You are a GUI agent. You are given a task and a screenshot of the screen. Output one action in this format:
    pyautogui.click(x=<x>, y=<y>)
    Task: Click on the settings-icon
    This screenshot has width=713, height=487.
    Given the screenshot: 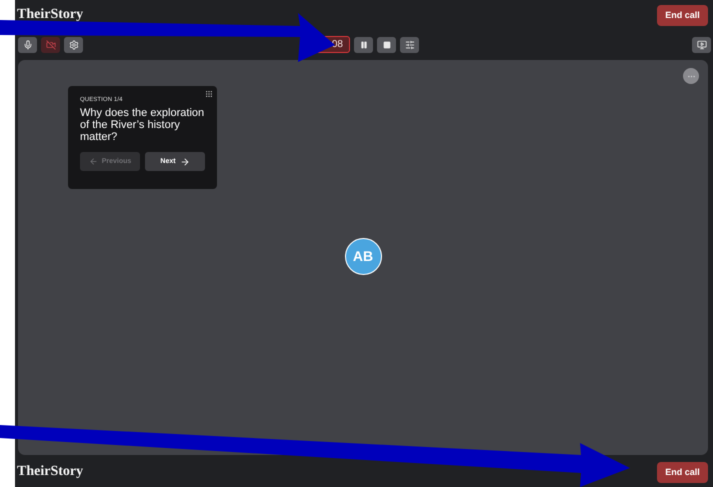 What is the action you would take?
    pyautogui.click(x=73, y=45)
    